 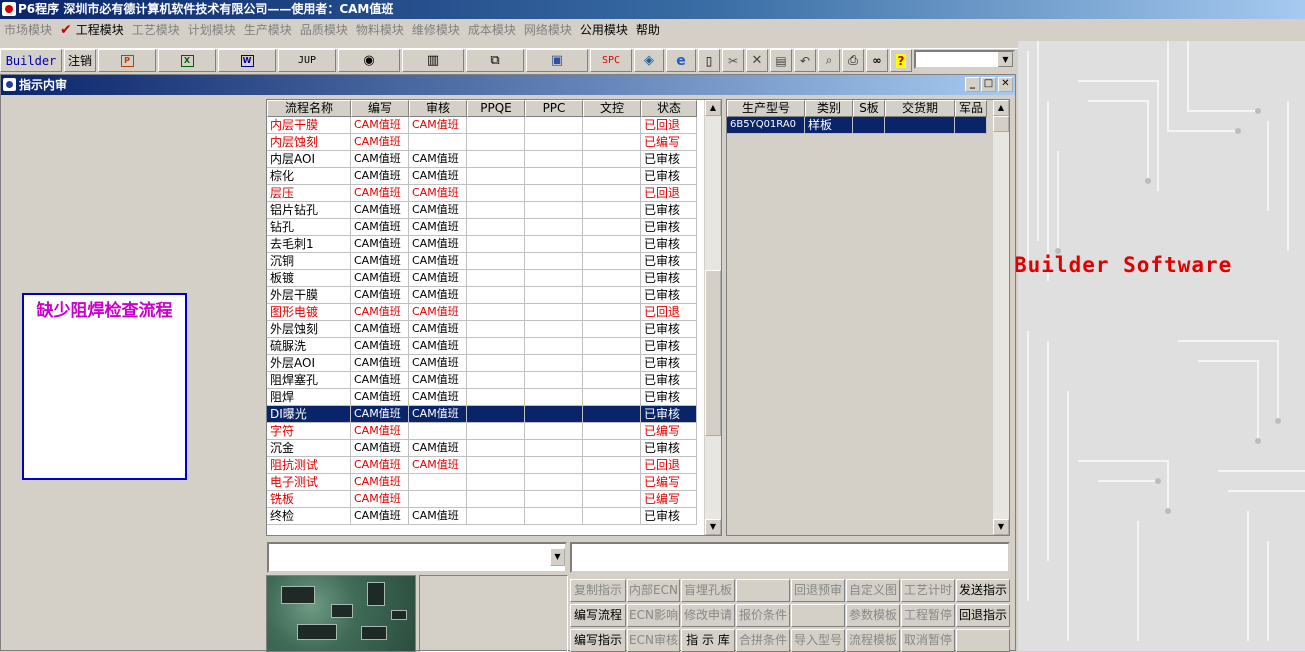 I want to click on action-button: 内部ECN, so click(x=653, y=590).